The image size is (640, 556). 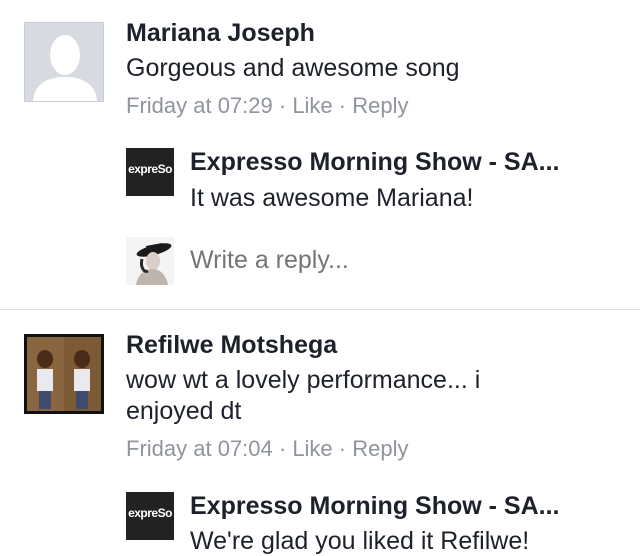 I want to click on comment-meta: Friday at 07:29 · Like · Reply, so click(x=267, y=106).